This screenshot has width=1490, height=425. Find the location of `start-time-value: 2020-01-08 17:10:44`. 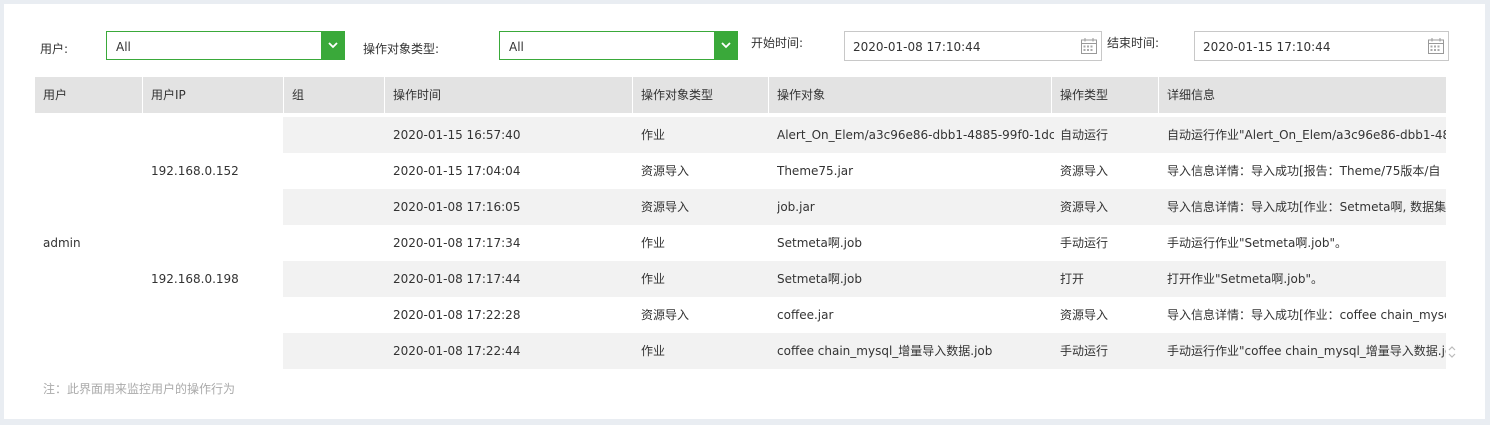

start-time-value: 2020-01-08 17:10:44 is located at coordinates (917, 47).